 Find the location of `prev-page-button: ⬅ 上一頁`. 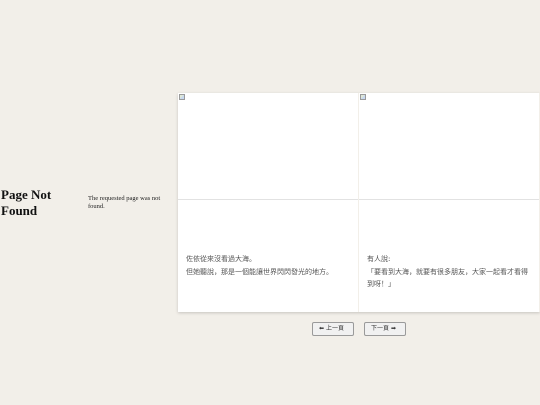

prev-page-button: ⬅ 上一頁 is located at coordinates (333, 329).